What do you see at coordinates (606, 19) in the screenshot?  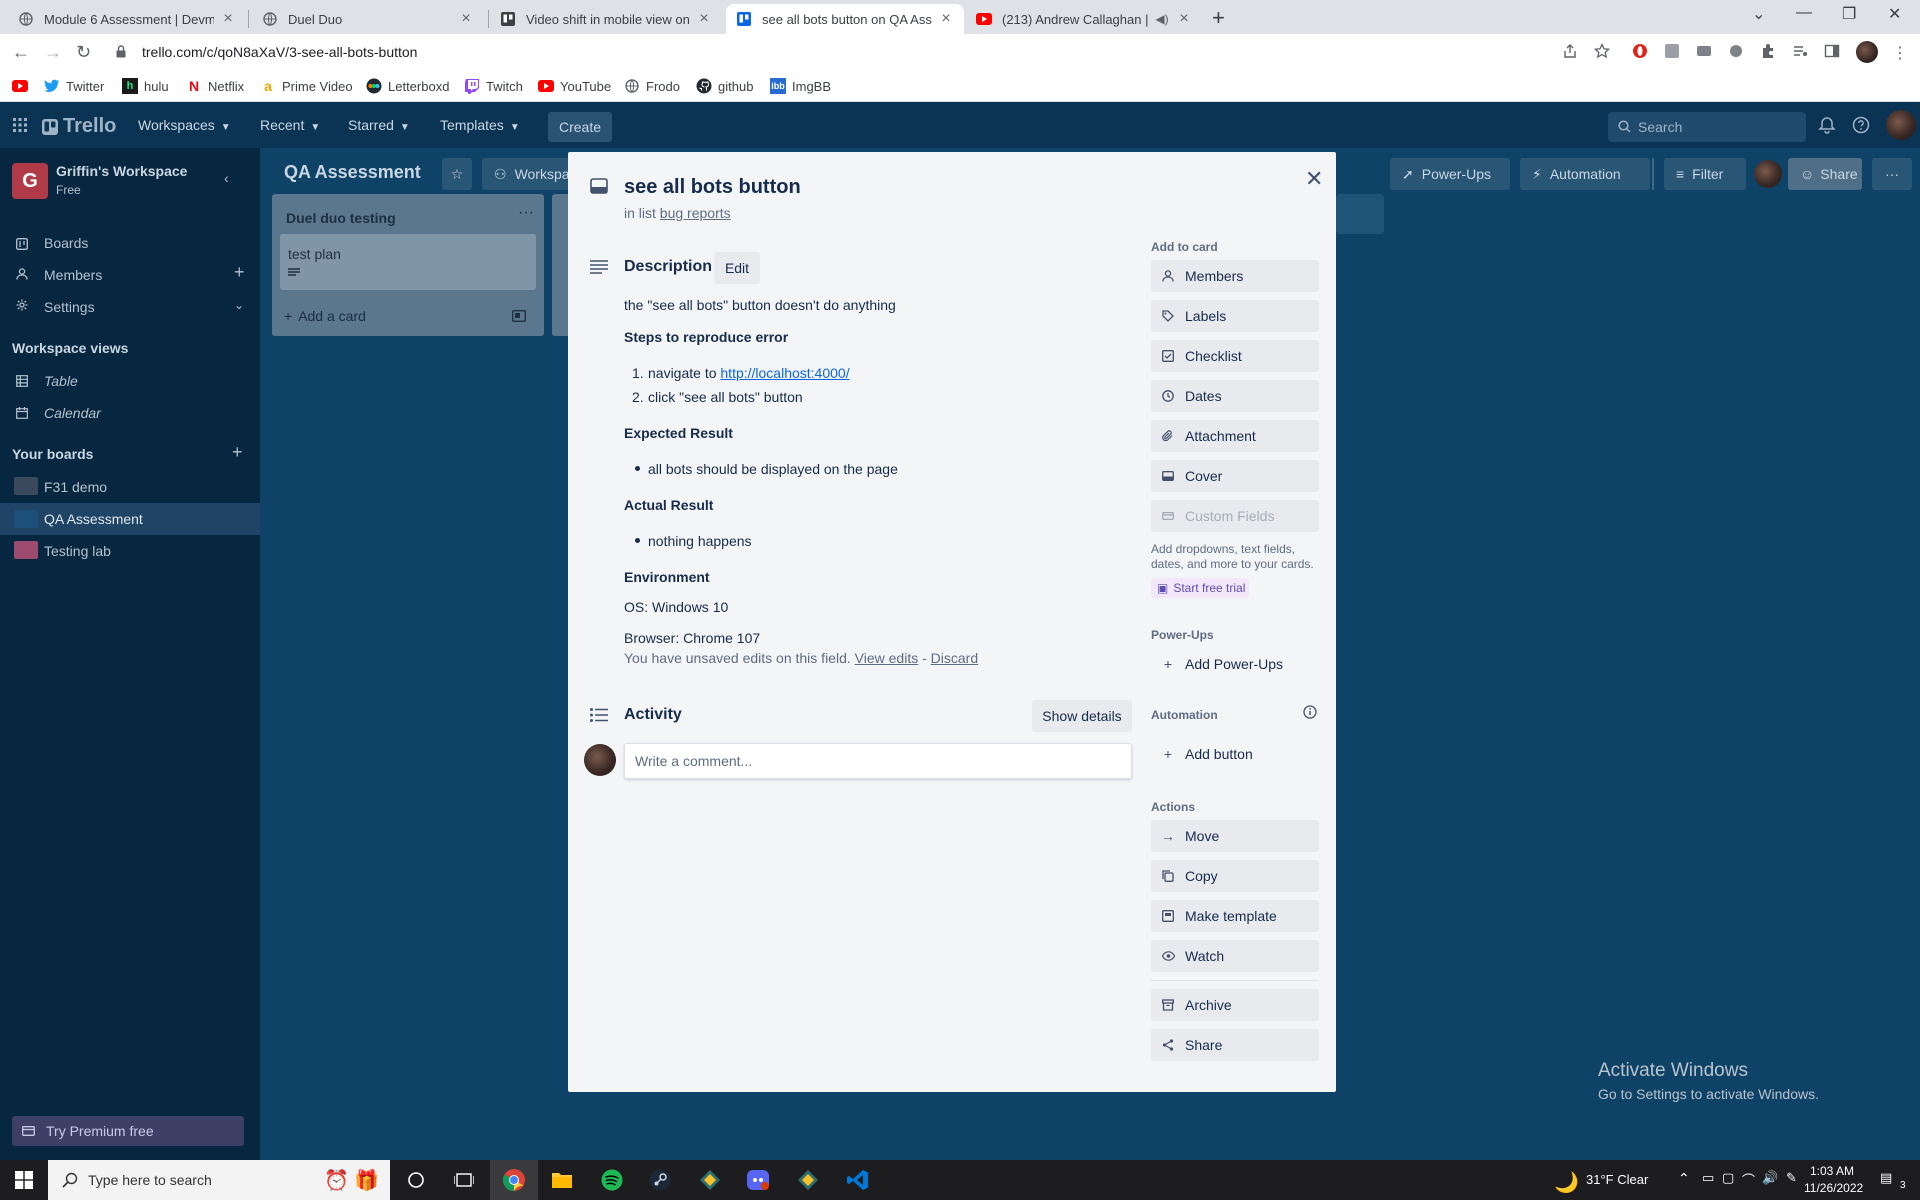 I see `browser-tab-video-shift: Video shift in mobile view on F31 ×` at bounding box center [606, 19].